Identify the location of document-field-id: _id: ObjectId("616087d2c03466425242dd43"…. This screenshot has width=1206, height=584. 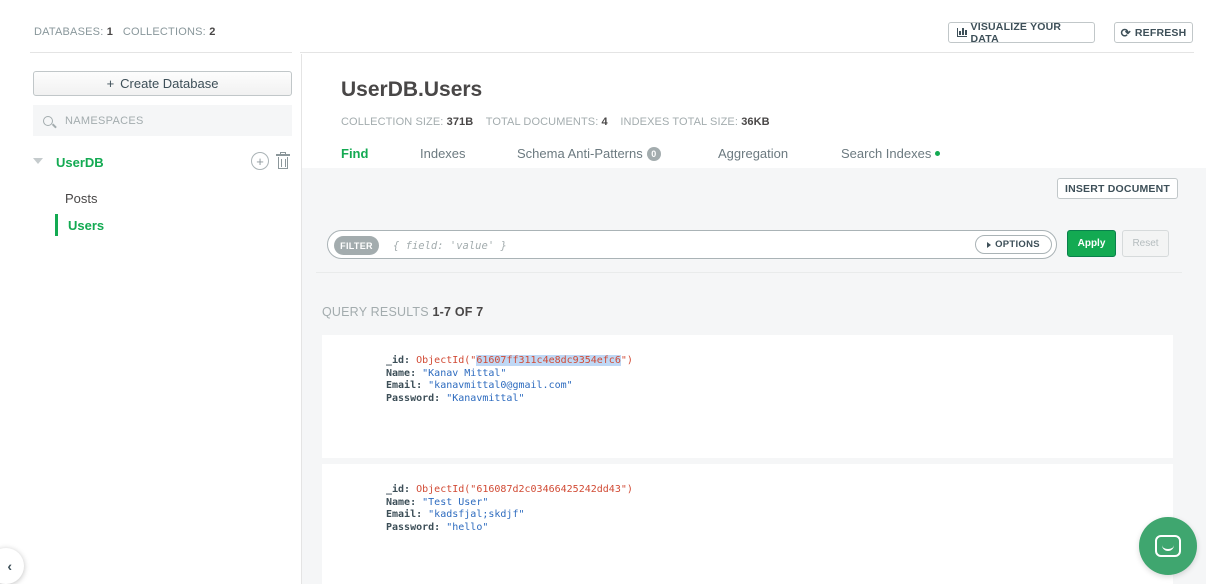
(747, 490).